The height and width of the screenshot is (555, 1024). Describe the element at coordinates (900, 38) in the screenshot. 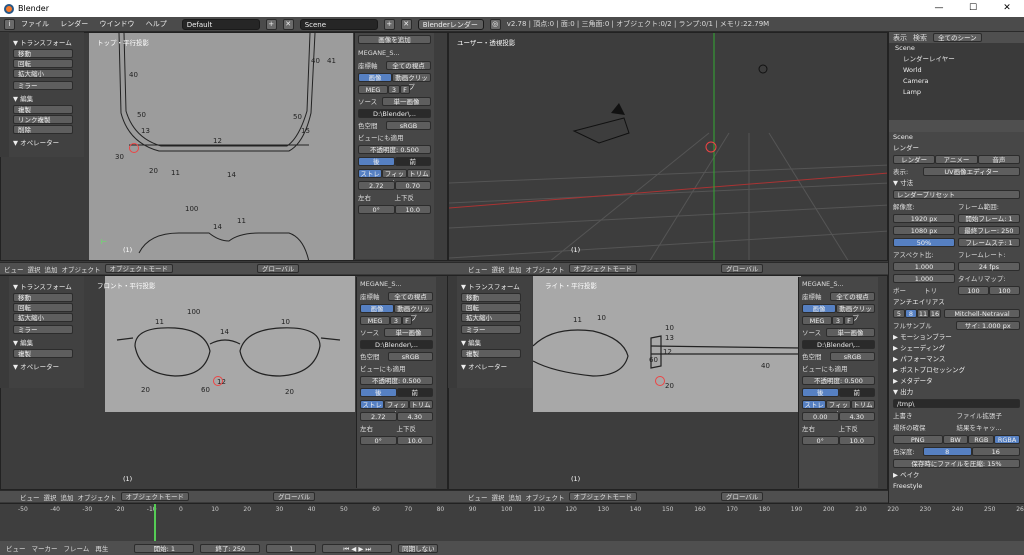

I see `outliner-view-menu: 表示` at that location.